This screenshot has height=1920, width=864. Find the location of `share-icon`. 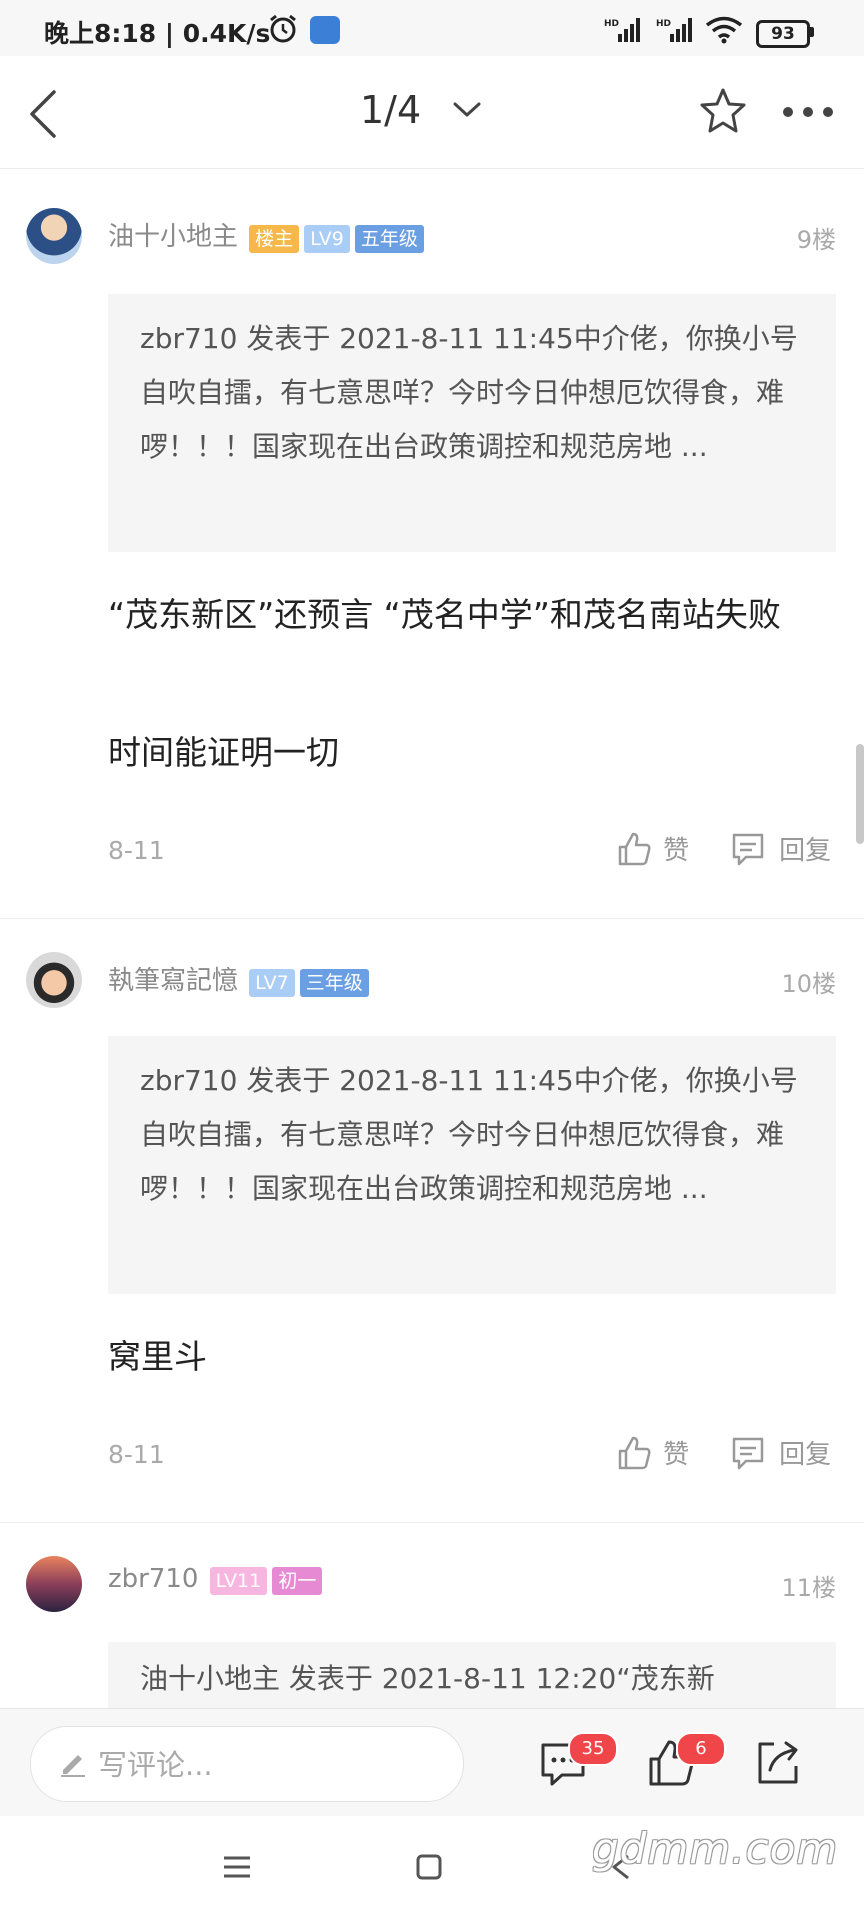

share-icon is located at coordinates (777, 1763).